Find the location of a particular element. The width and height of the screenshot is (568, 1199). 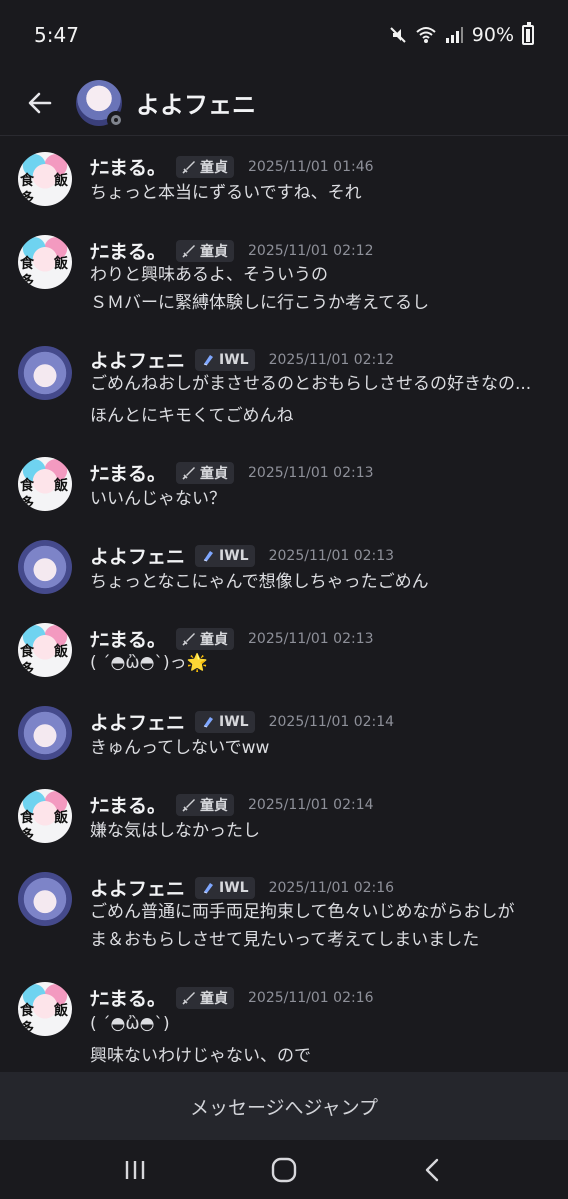

message-content: いいんじゃない？ is located at coordinates (158, 499).